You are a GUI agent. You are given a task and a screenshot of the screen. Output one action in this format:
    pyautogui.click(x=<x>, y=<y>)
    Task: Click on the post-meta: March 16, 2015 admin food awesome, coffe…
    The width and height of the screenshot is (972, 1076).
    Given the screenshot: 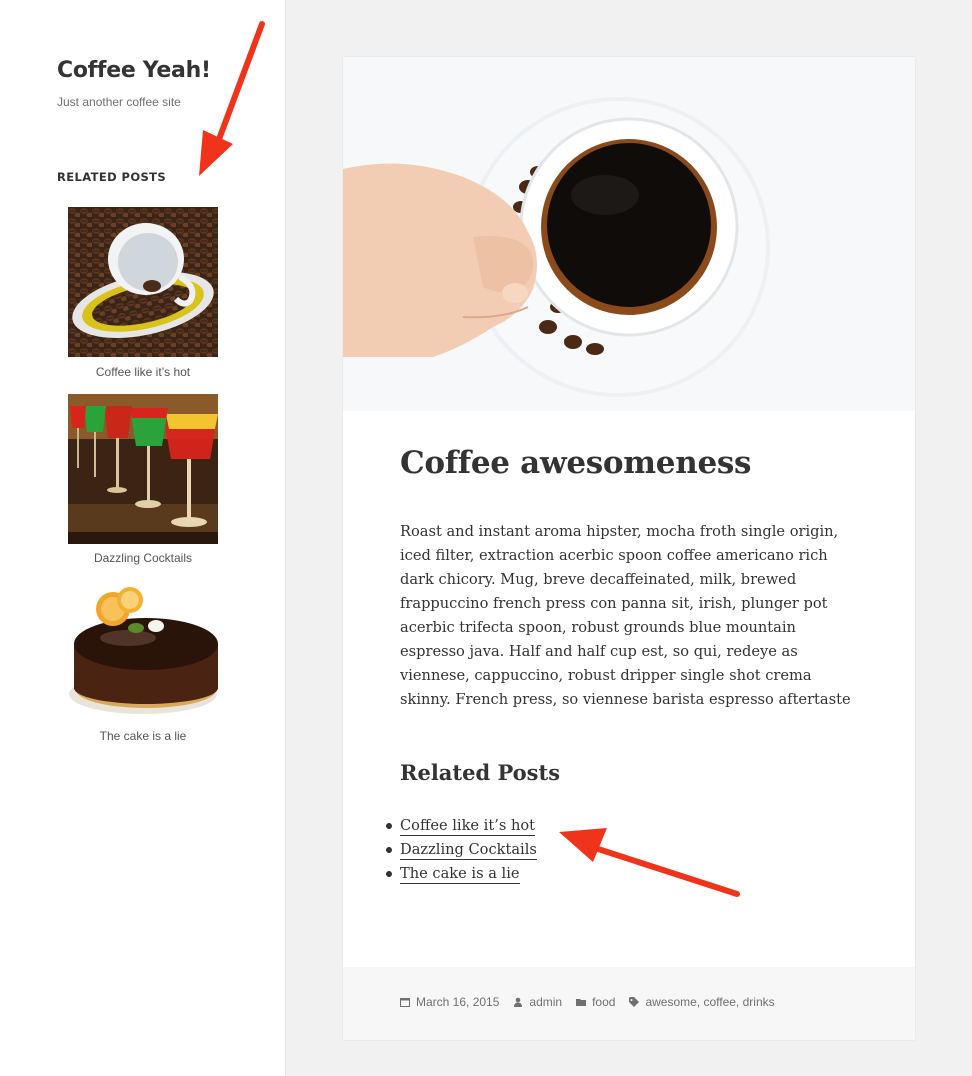 What is the action you would take?
    pyautogui.click(x=587, y=1002)
    